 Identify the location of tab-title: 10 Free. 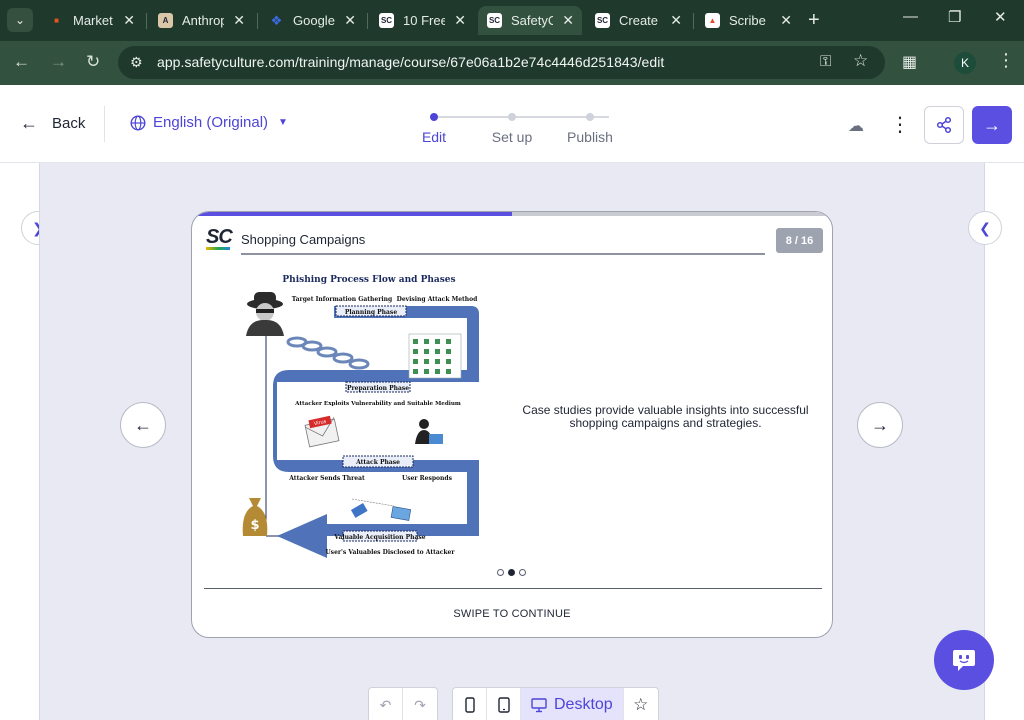
(424, 20).